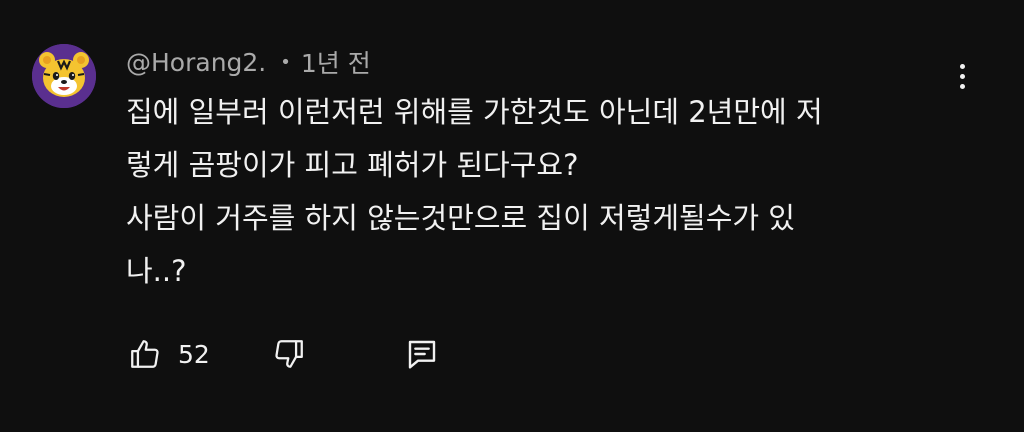  Describe the element at coordinates (336, 62) in the screenshot. I see `comment-timestamp: 1년 전` at that location.